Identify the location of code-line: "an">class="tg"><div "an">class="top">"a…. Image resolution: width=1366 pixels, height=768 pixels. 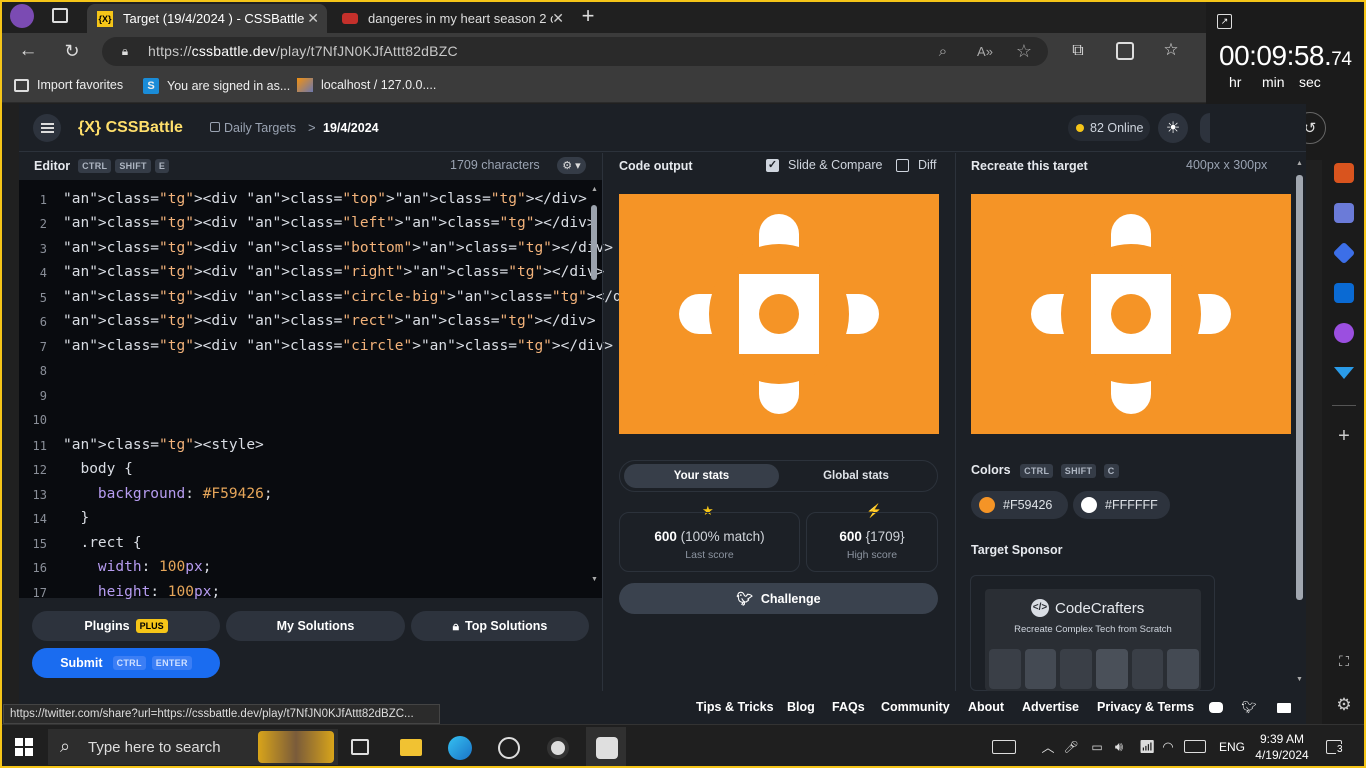
(325, 199).